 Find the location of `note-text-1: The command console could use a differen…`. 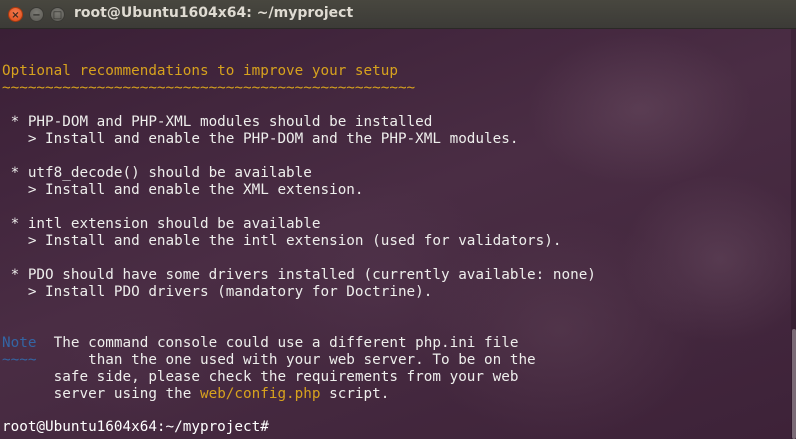

note-text-1: The command console could use a differen… is located at coordinates (277, 343).